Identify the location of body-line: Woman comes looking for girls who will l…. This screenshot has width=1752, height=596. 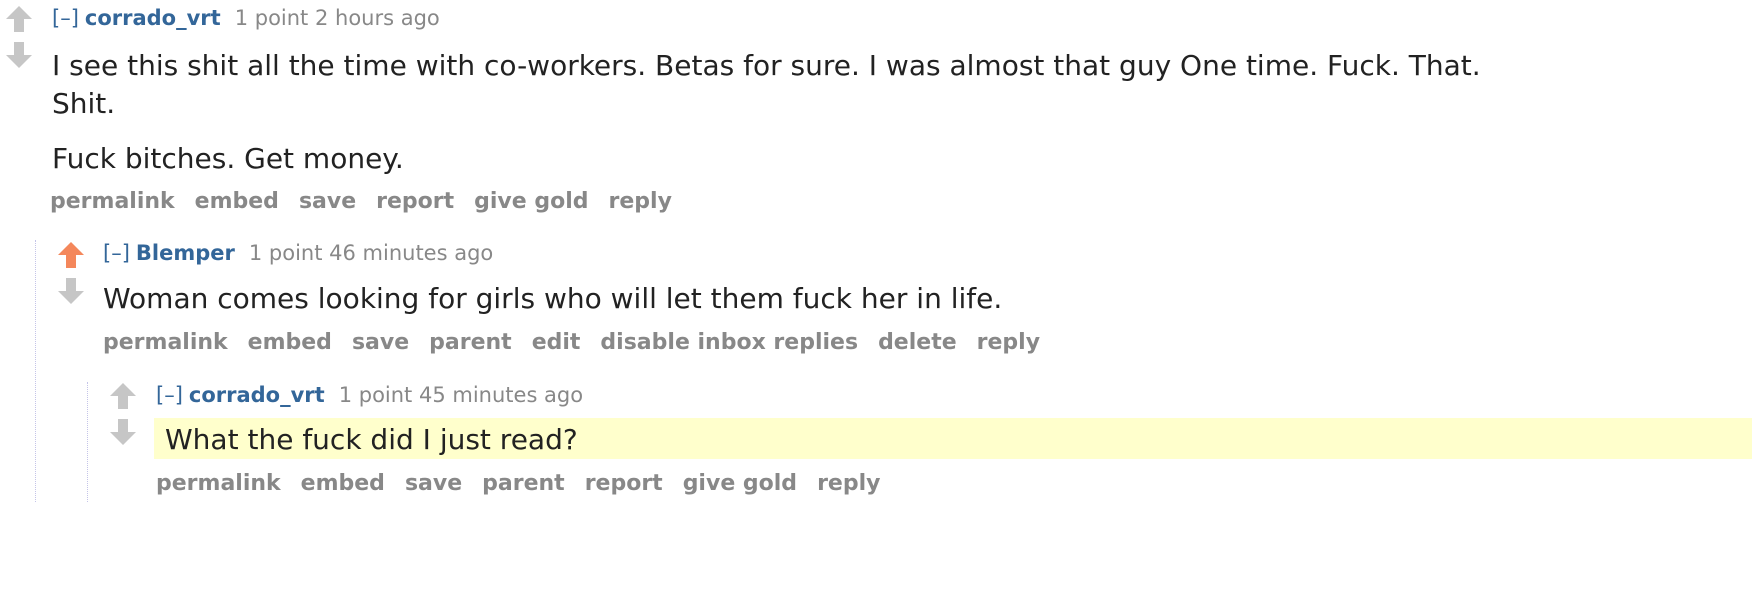
(553, 298).